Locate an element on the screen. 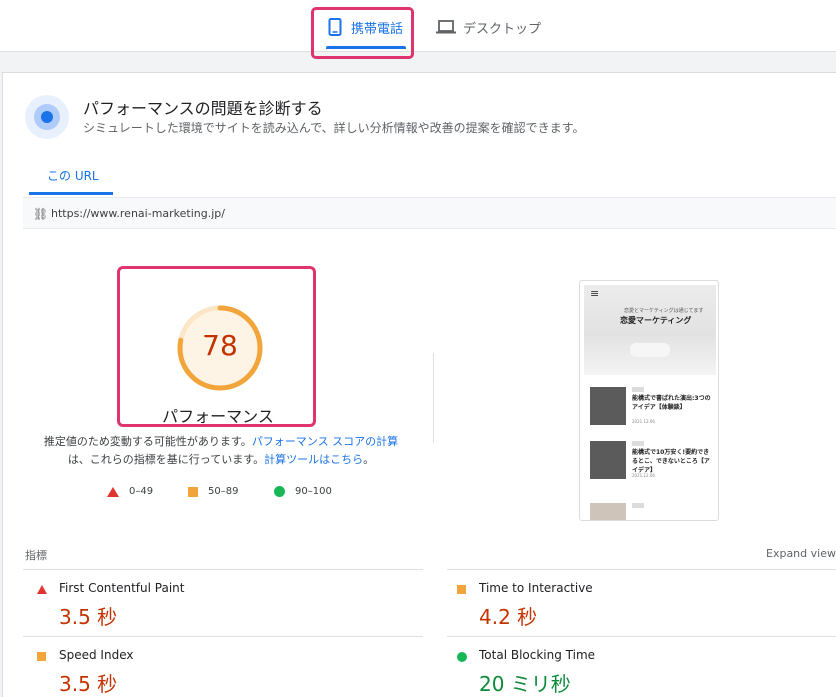 The image size is (836, 697). tested-url: https://www.renai-marketing.jp/ is located at coordinates (138, 213).